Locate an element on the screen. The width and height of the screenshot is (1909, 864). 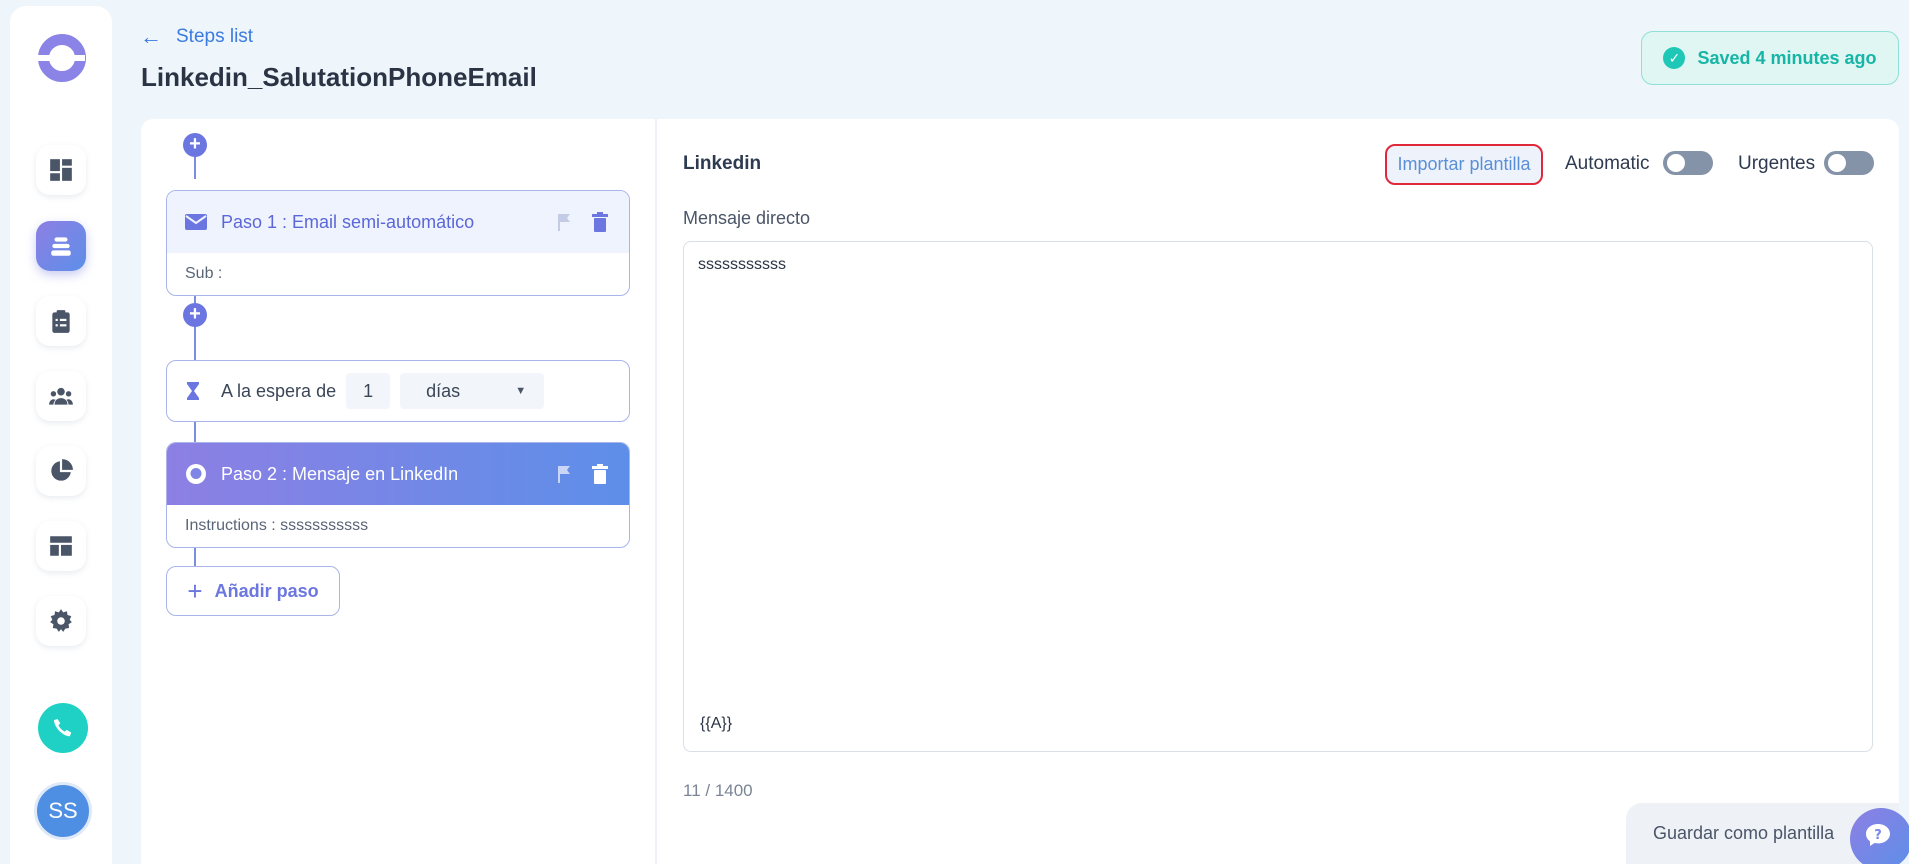
stack-icon is located at coordinates (61, 246).